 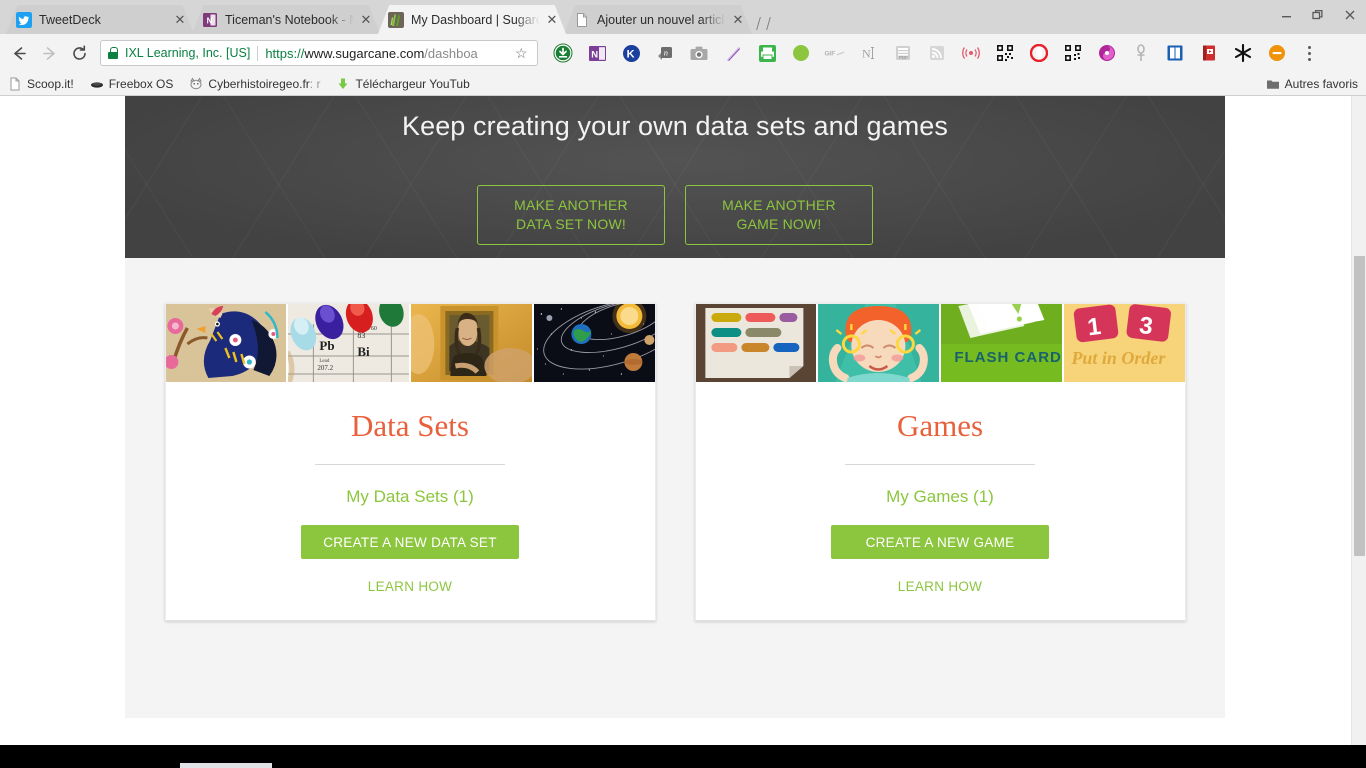 What do you see at coordinates (940, 343) in the screenshot?
I see `games-thumbnail-strip: FLASH CARDS 1 3 Put in Order` at bounding box center [940, 343].